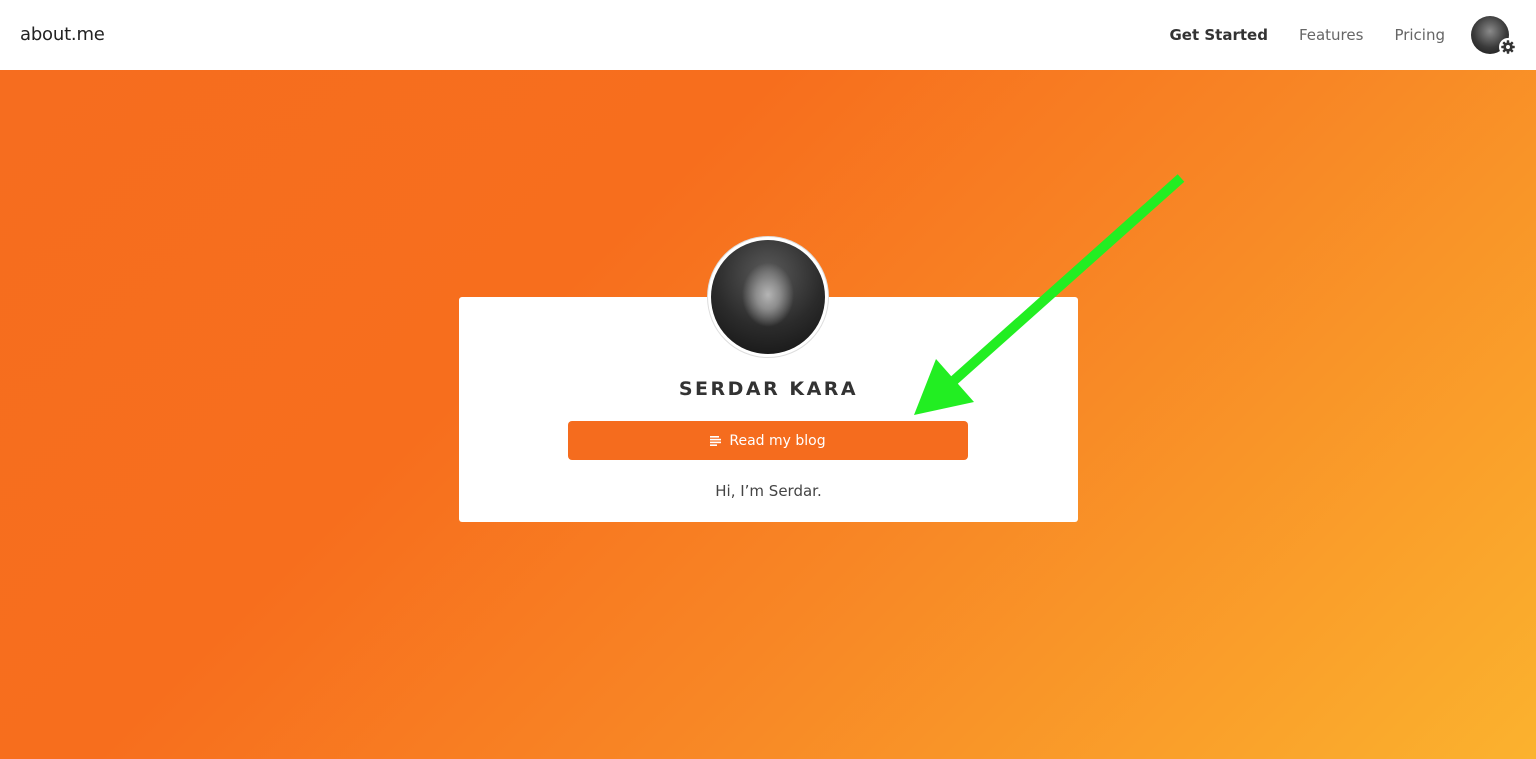 This screenshot has height=759, width=1536. Describe the element at coordinates (716, 440) in the screenshot. I see `blog-lines-icon` at that location.